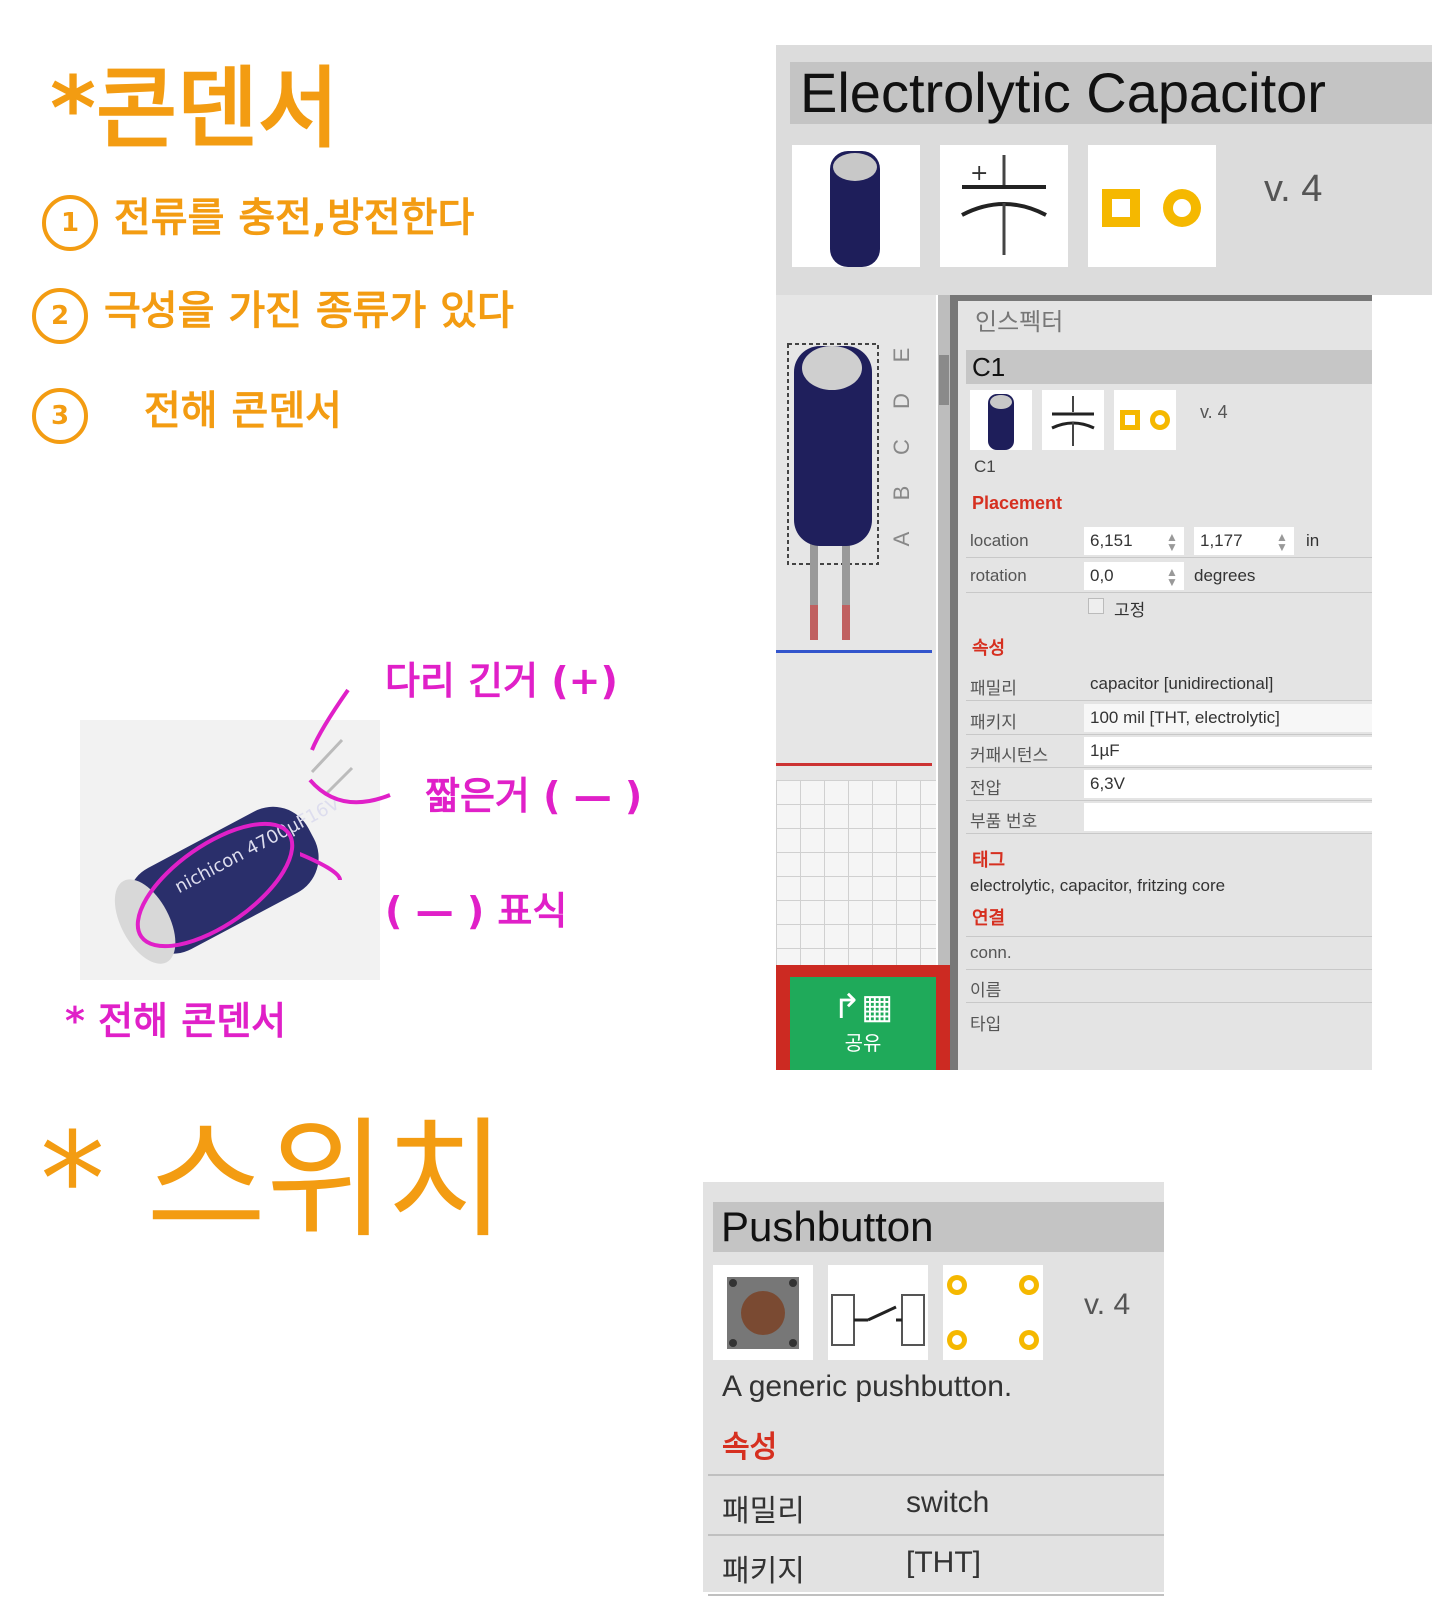 This screenshot has height=1612, width=1432. I want to click on capacitor-card-version: v. 4, so click(1293, 189).